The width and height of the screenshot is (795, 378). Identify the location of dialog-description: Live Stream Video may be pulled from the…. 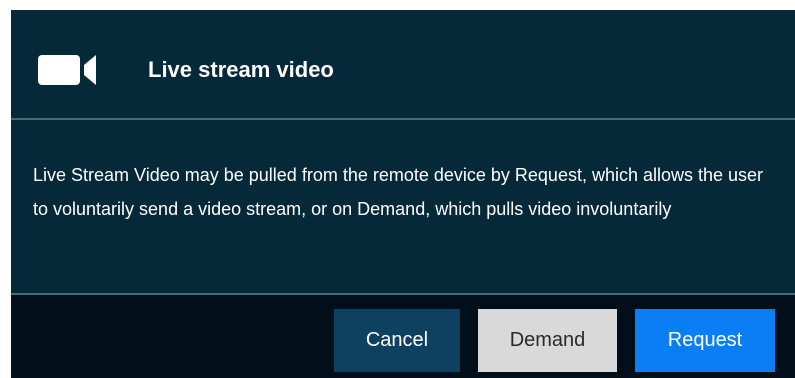
(398, 192).